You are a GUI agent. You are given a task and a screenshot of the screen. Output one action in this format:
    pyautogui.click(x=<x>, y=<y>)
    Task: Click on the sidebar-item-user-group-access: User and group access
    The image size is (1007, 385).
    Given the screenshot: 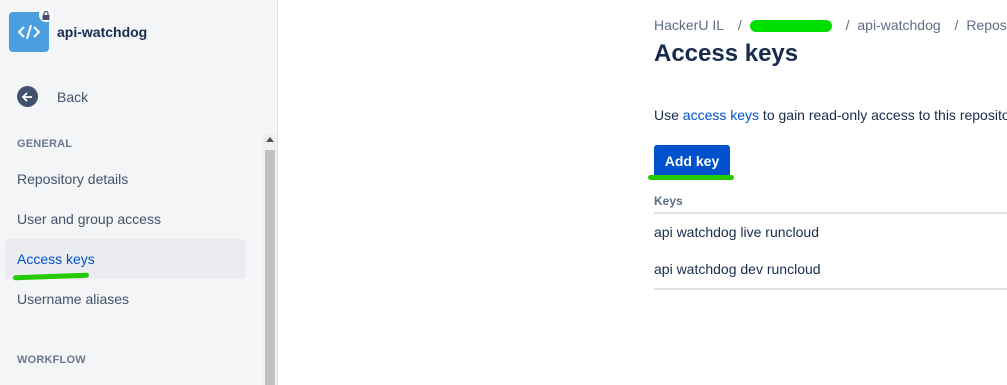 What is the action you would take?
    pyautogui.click(x=125, y=219)
    